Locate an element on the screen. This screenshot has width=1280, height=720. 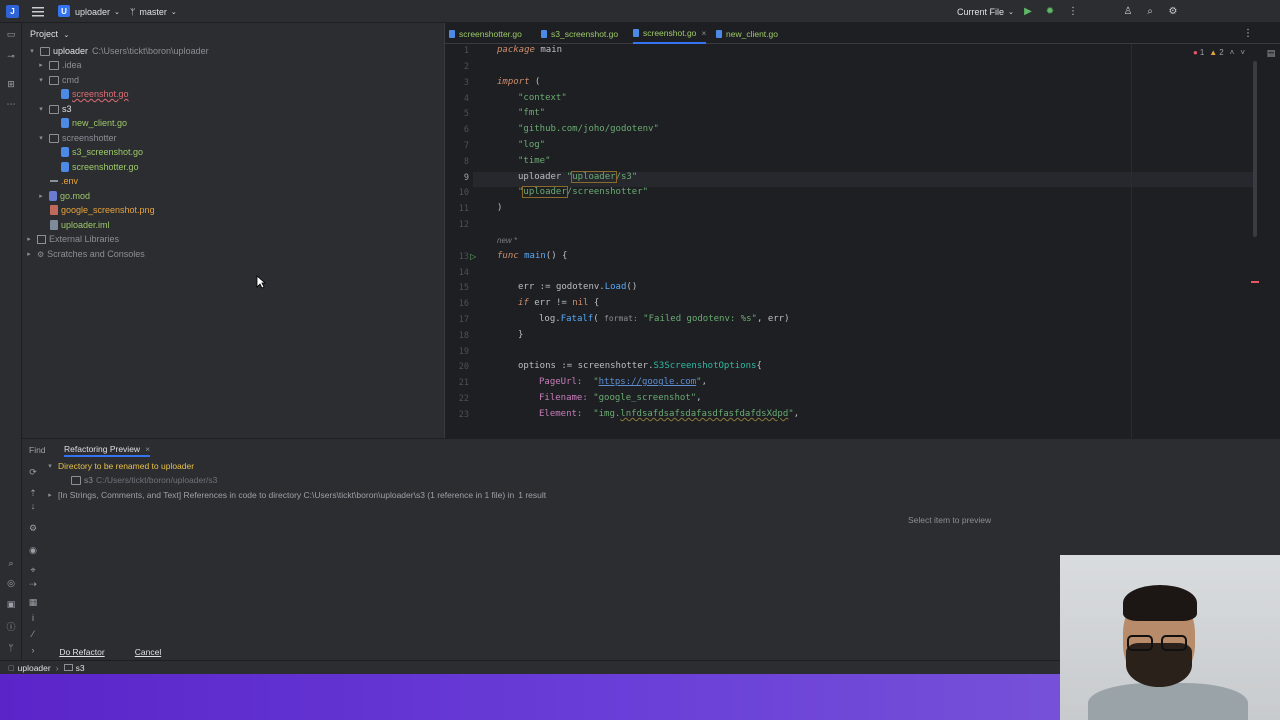
tree-item-external-libraries: ▸ External Libraries is located at coordinates (72, 239).